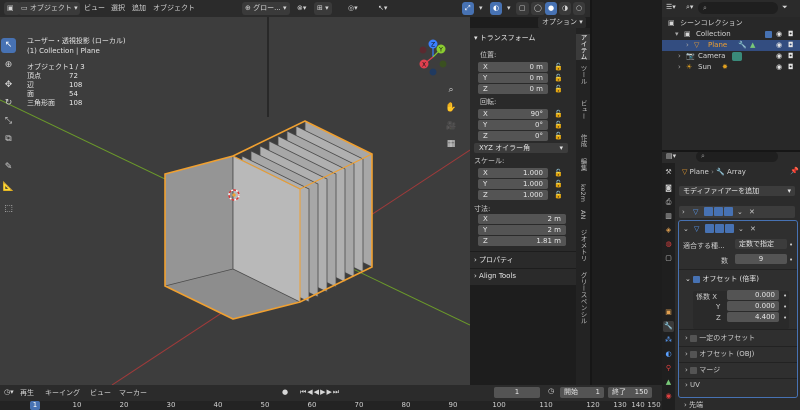  I want to click on rotation-mode-select: XYZ オイラー角 ▾, so click(521, 148).